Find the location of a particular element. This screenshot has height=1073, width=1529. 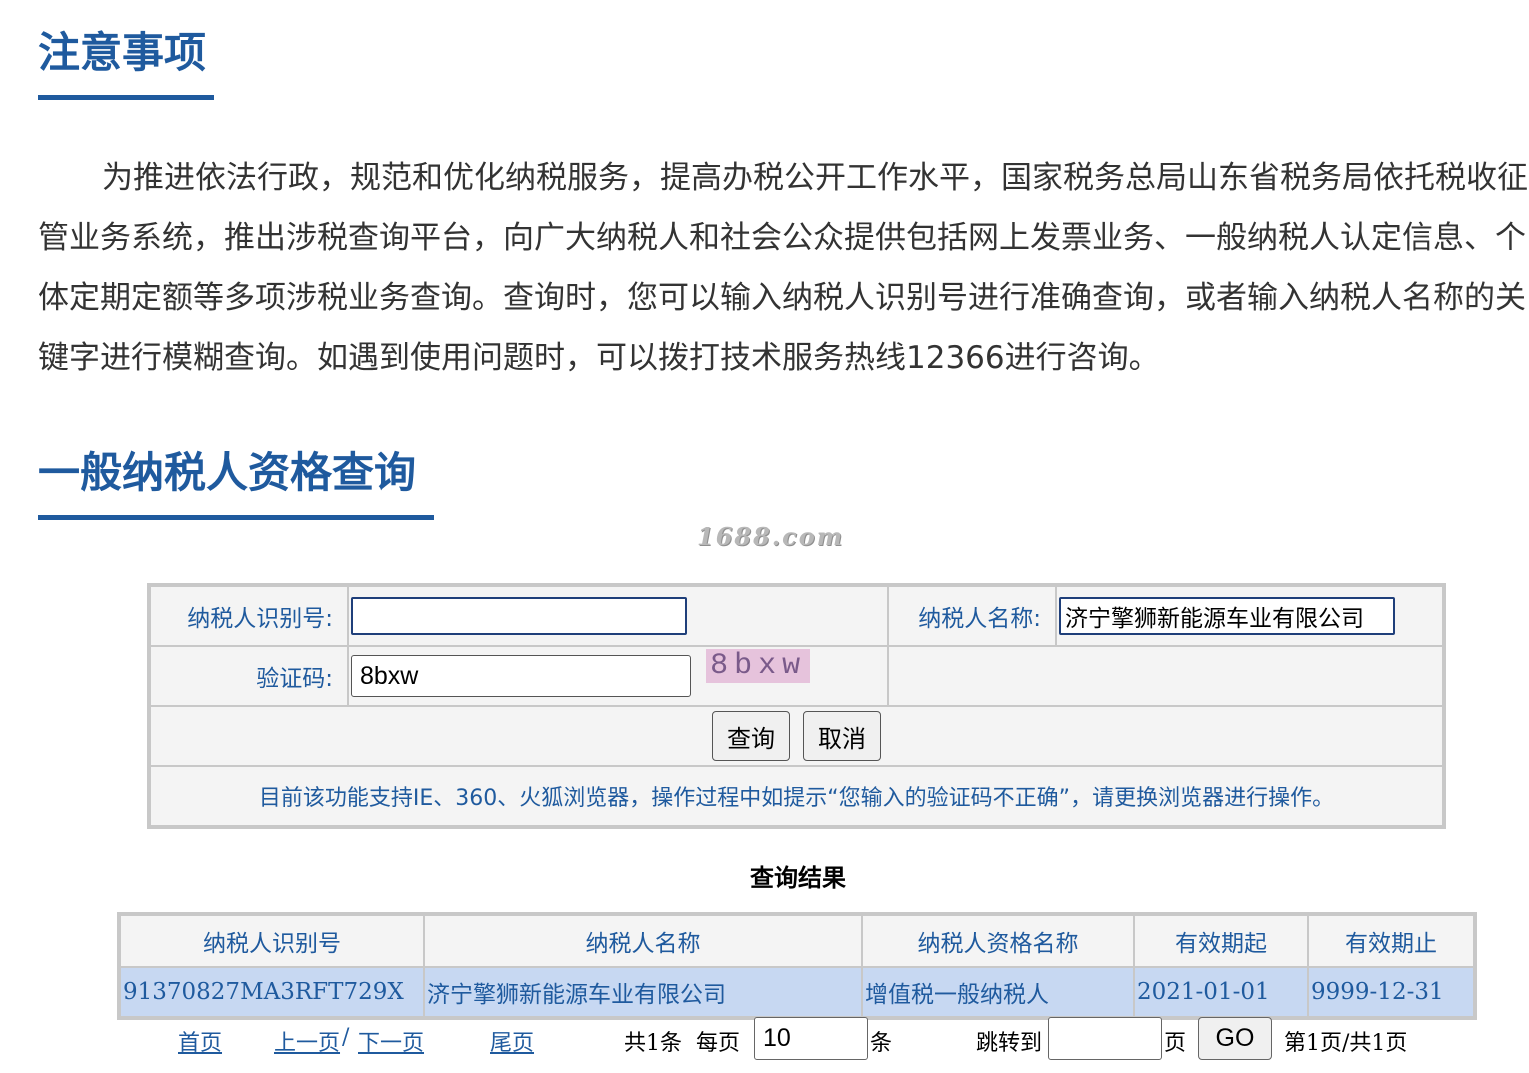

per-page-label: 每页 is located at coordinates (718, 1043).